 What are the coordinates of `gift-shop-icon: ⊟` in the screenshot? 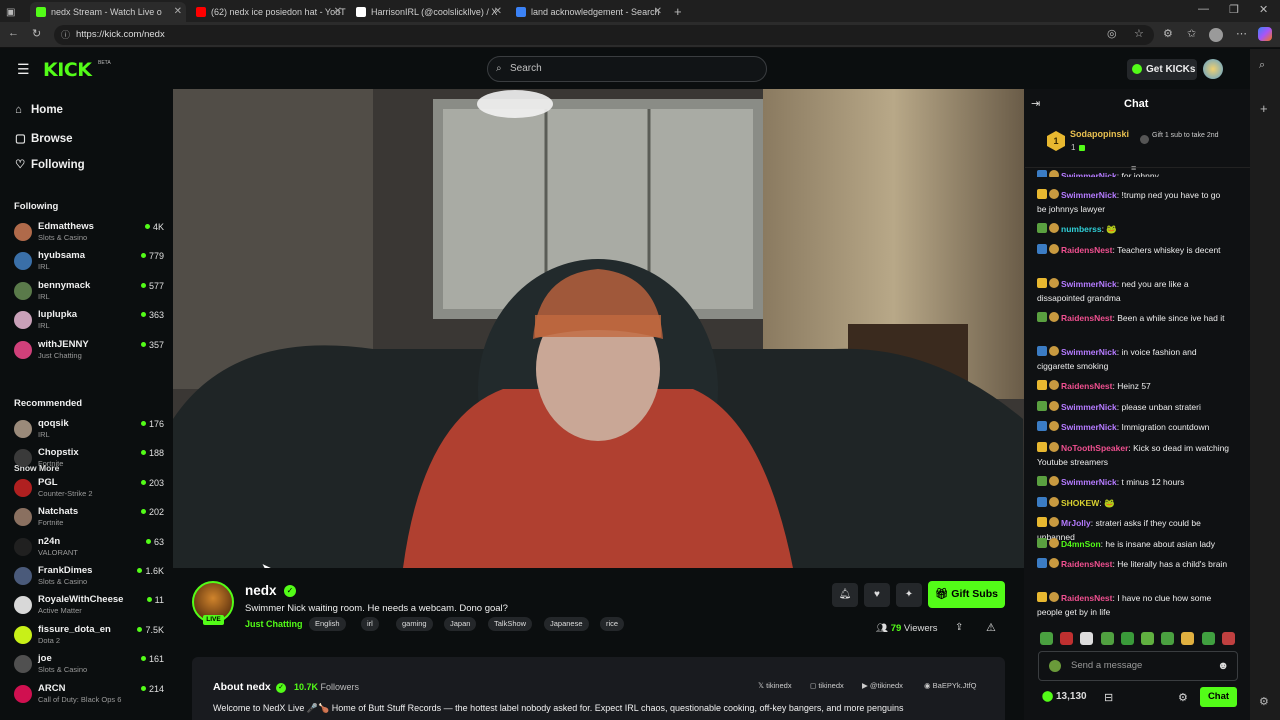 It's located at (1108, 697).